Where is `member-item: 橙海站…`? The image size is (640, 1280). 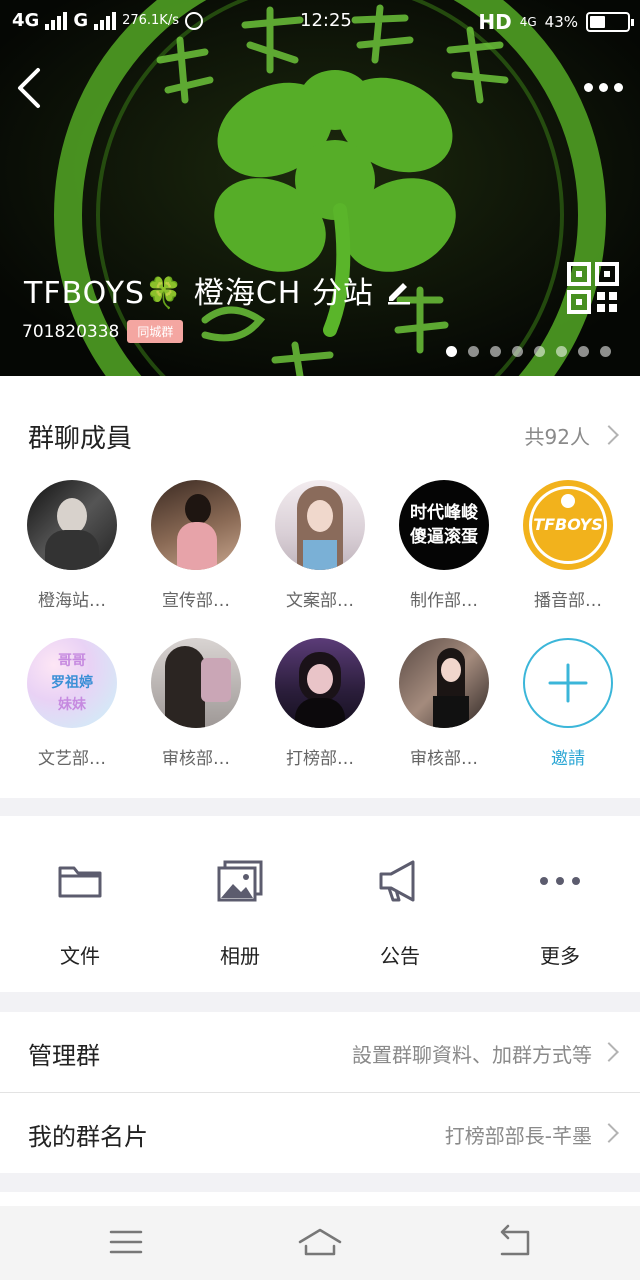 member-item: 橙海站… is located at coordinates (72, 545).